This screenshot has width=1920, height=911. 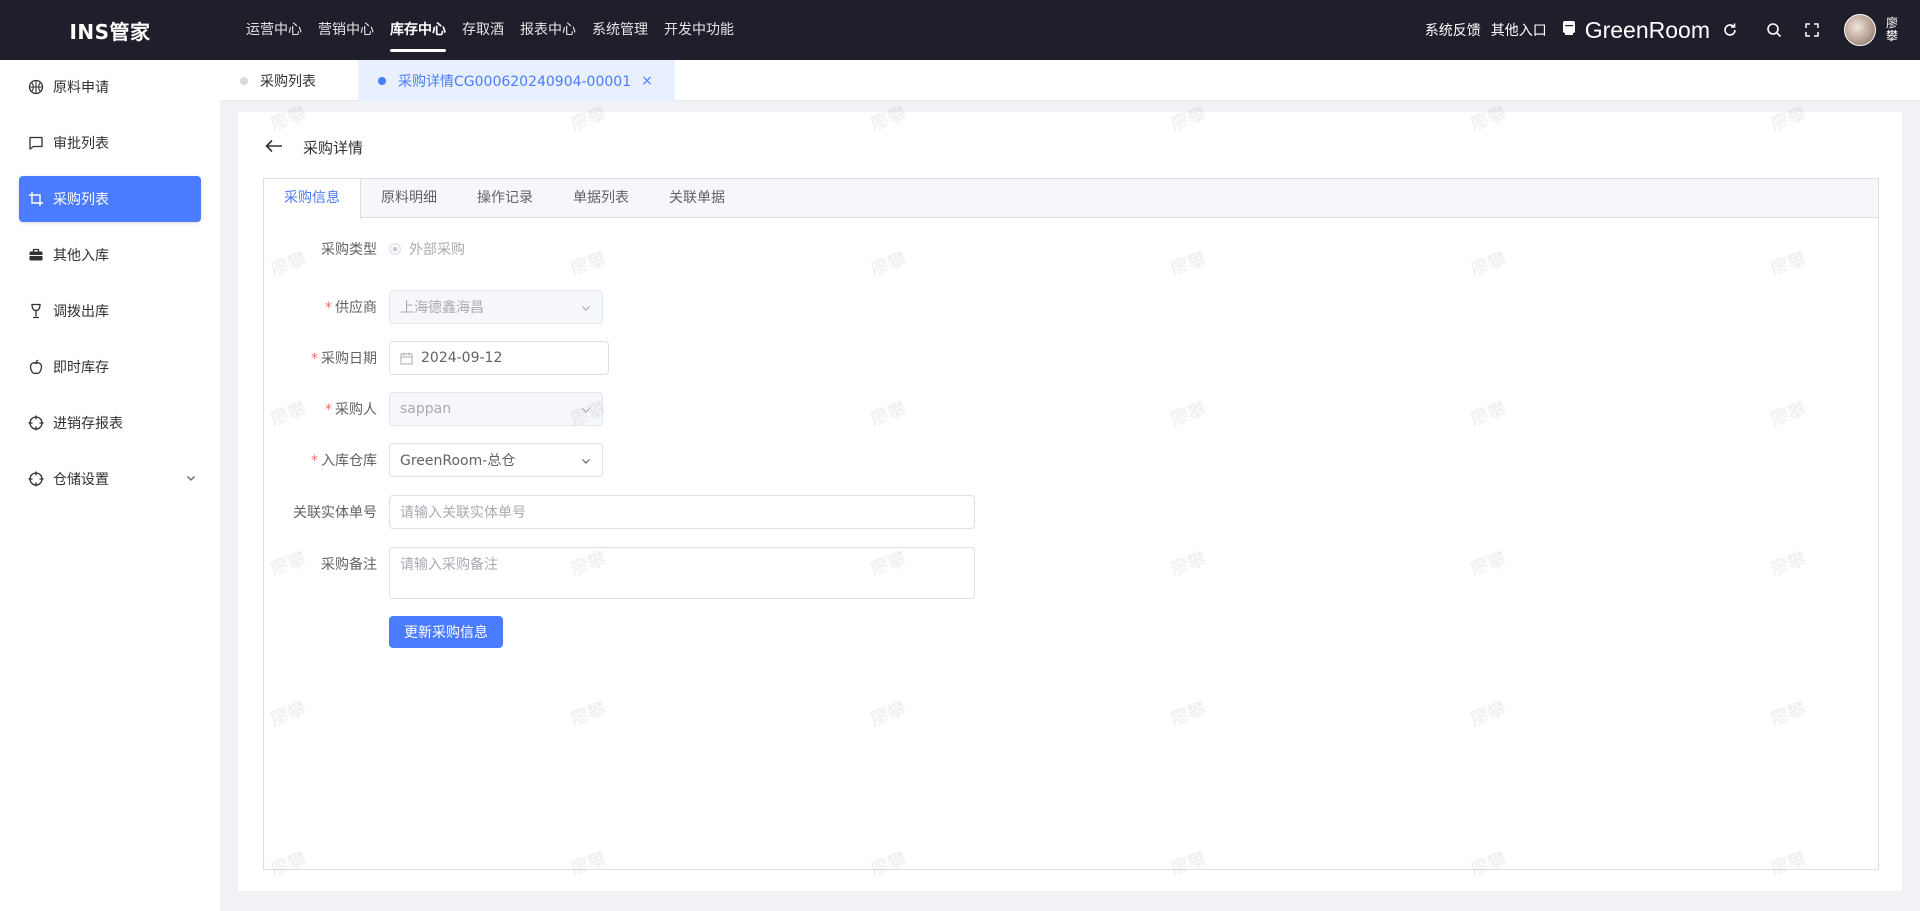 What do you see at coordinates (110, 87) in the screenshot?
I see `sidebar-item-material-request: 原料申请` at bounding box center [110, 87].